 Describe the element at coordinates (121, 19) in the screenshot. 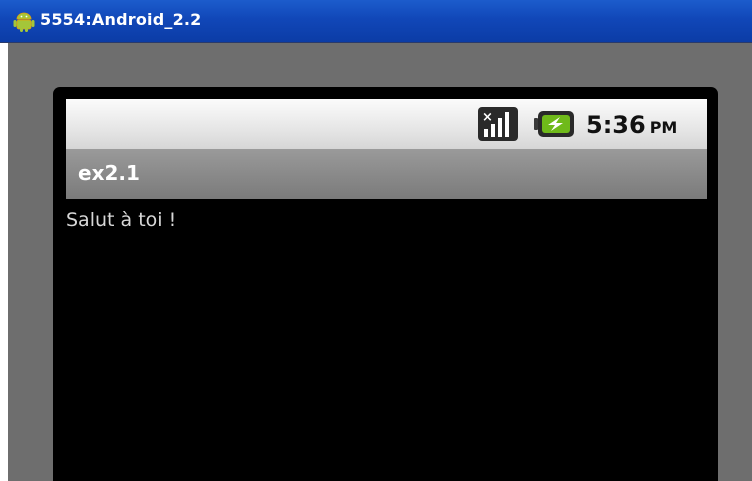

I see `window-title: 5554:Android_2.2` at that location.